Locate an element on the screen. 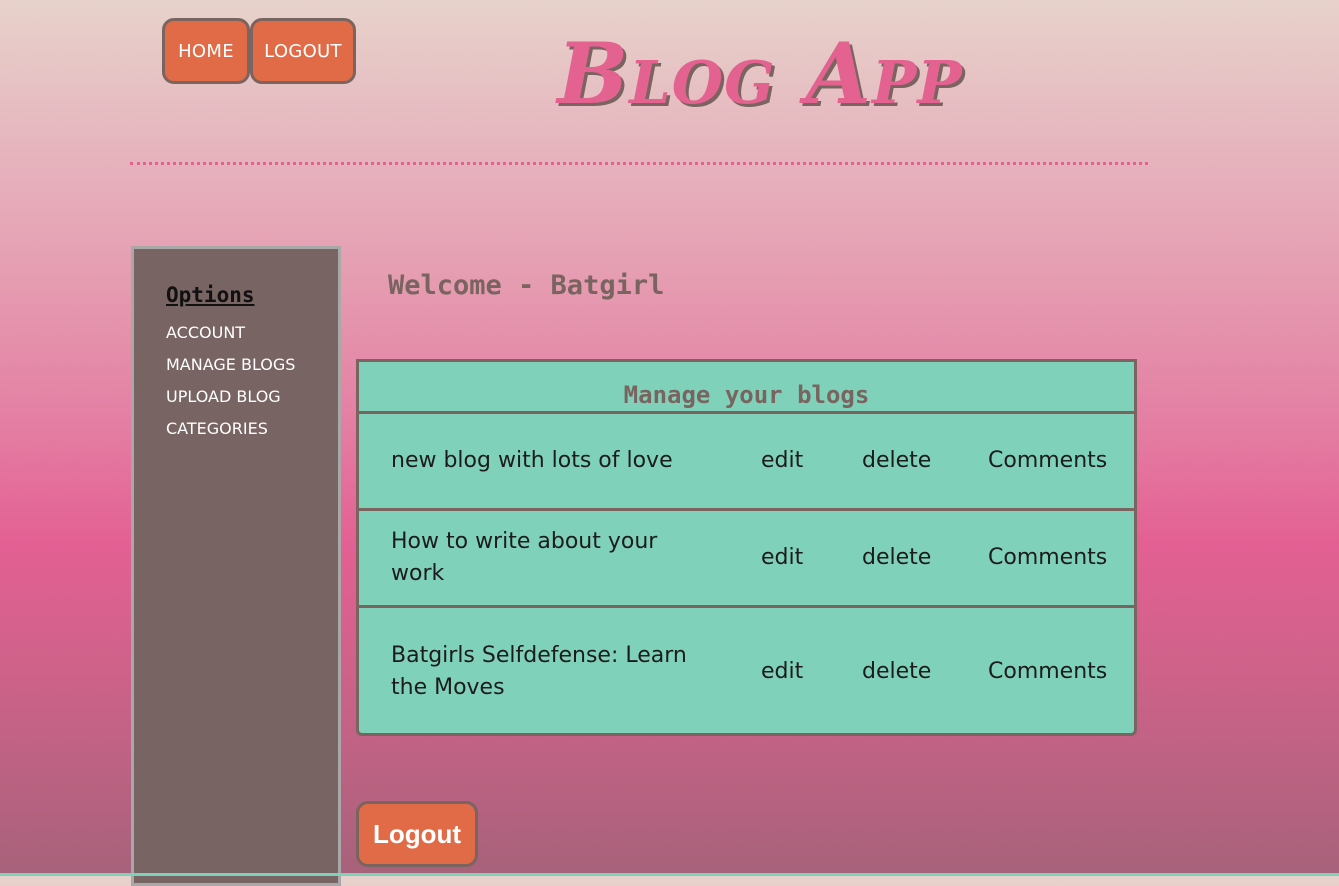 Image resolution: width=1339 pixels, height=886 pixels. sidebar-item-account: ACCOUNT is located at coordinates (205, 332).